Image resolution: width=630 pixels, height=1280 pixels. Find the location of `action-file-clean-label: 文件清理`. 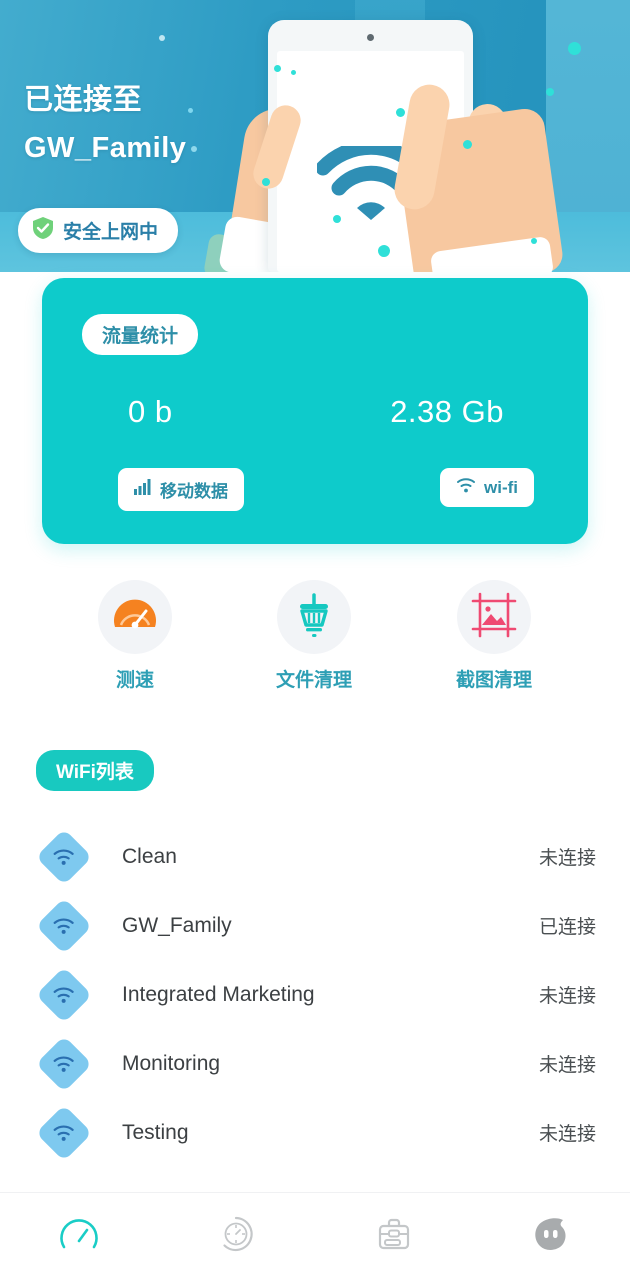

action-file-clean-label: 文件清理 is located at coordinates (313, 680).